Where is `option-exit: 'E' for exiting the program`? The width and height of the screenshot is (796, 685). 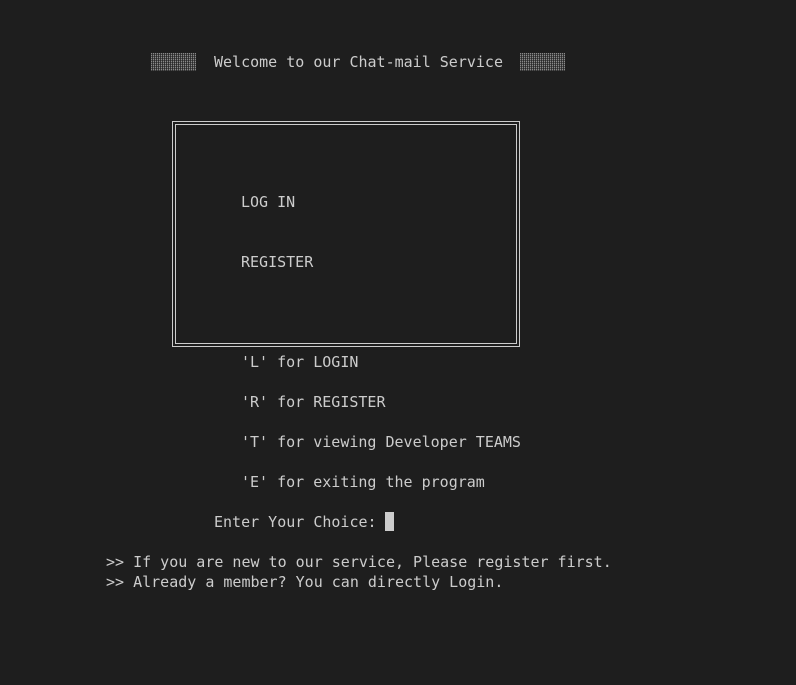 option-exit: 'E' for exiting the program is located at coordinates (363, 482).